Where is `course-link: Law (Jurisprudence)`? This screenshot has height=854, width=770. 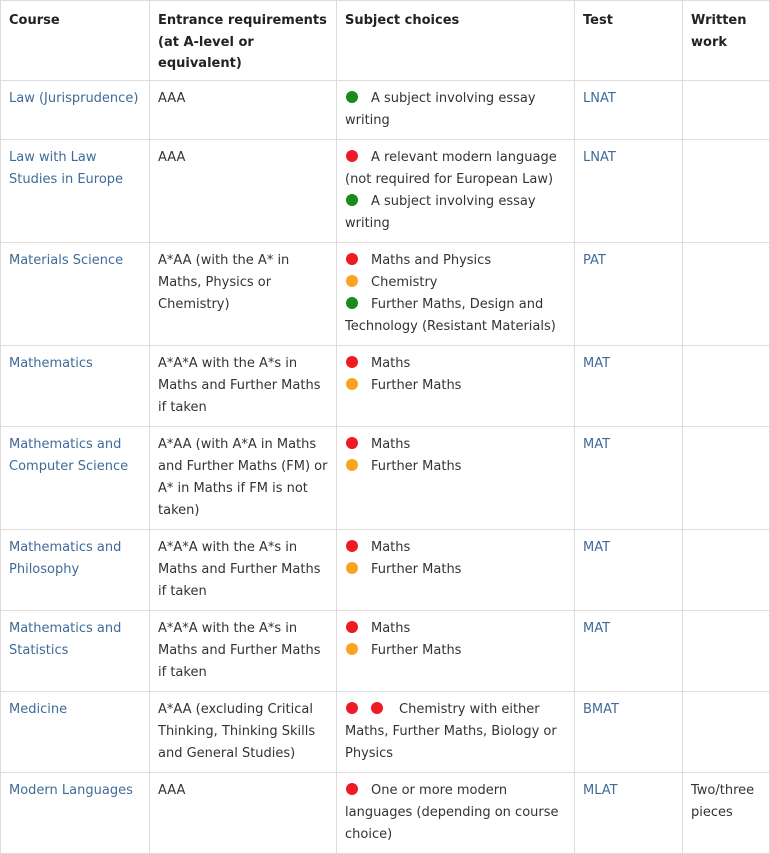 course-link: Law (Jurisprudence) is located at coordinates (73, 98).